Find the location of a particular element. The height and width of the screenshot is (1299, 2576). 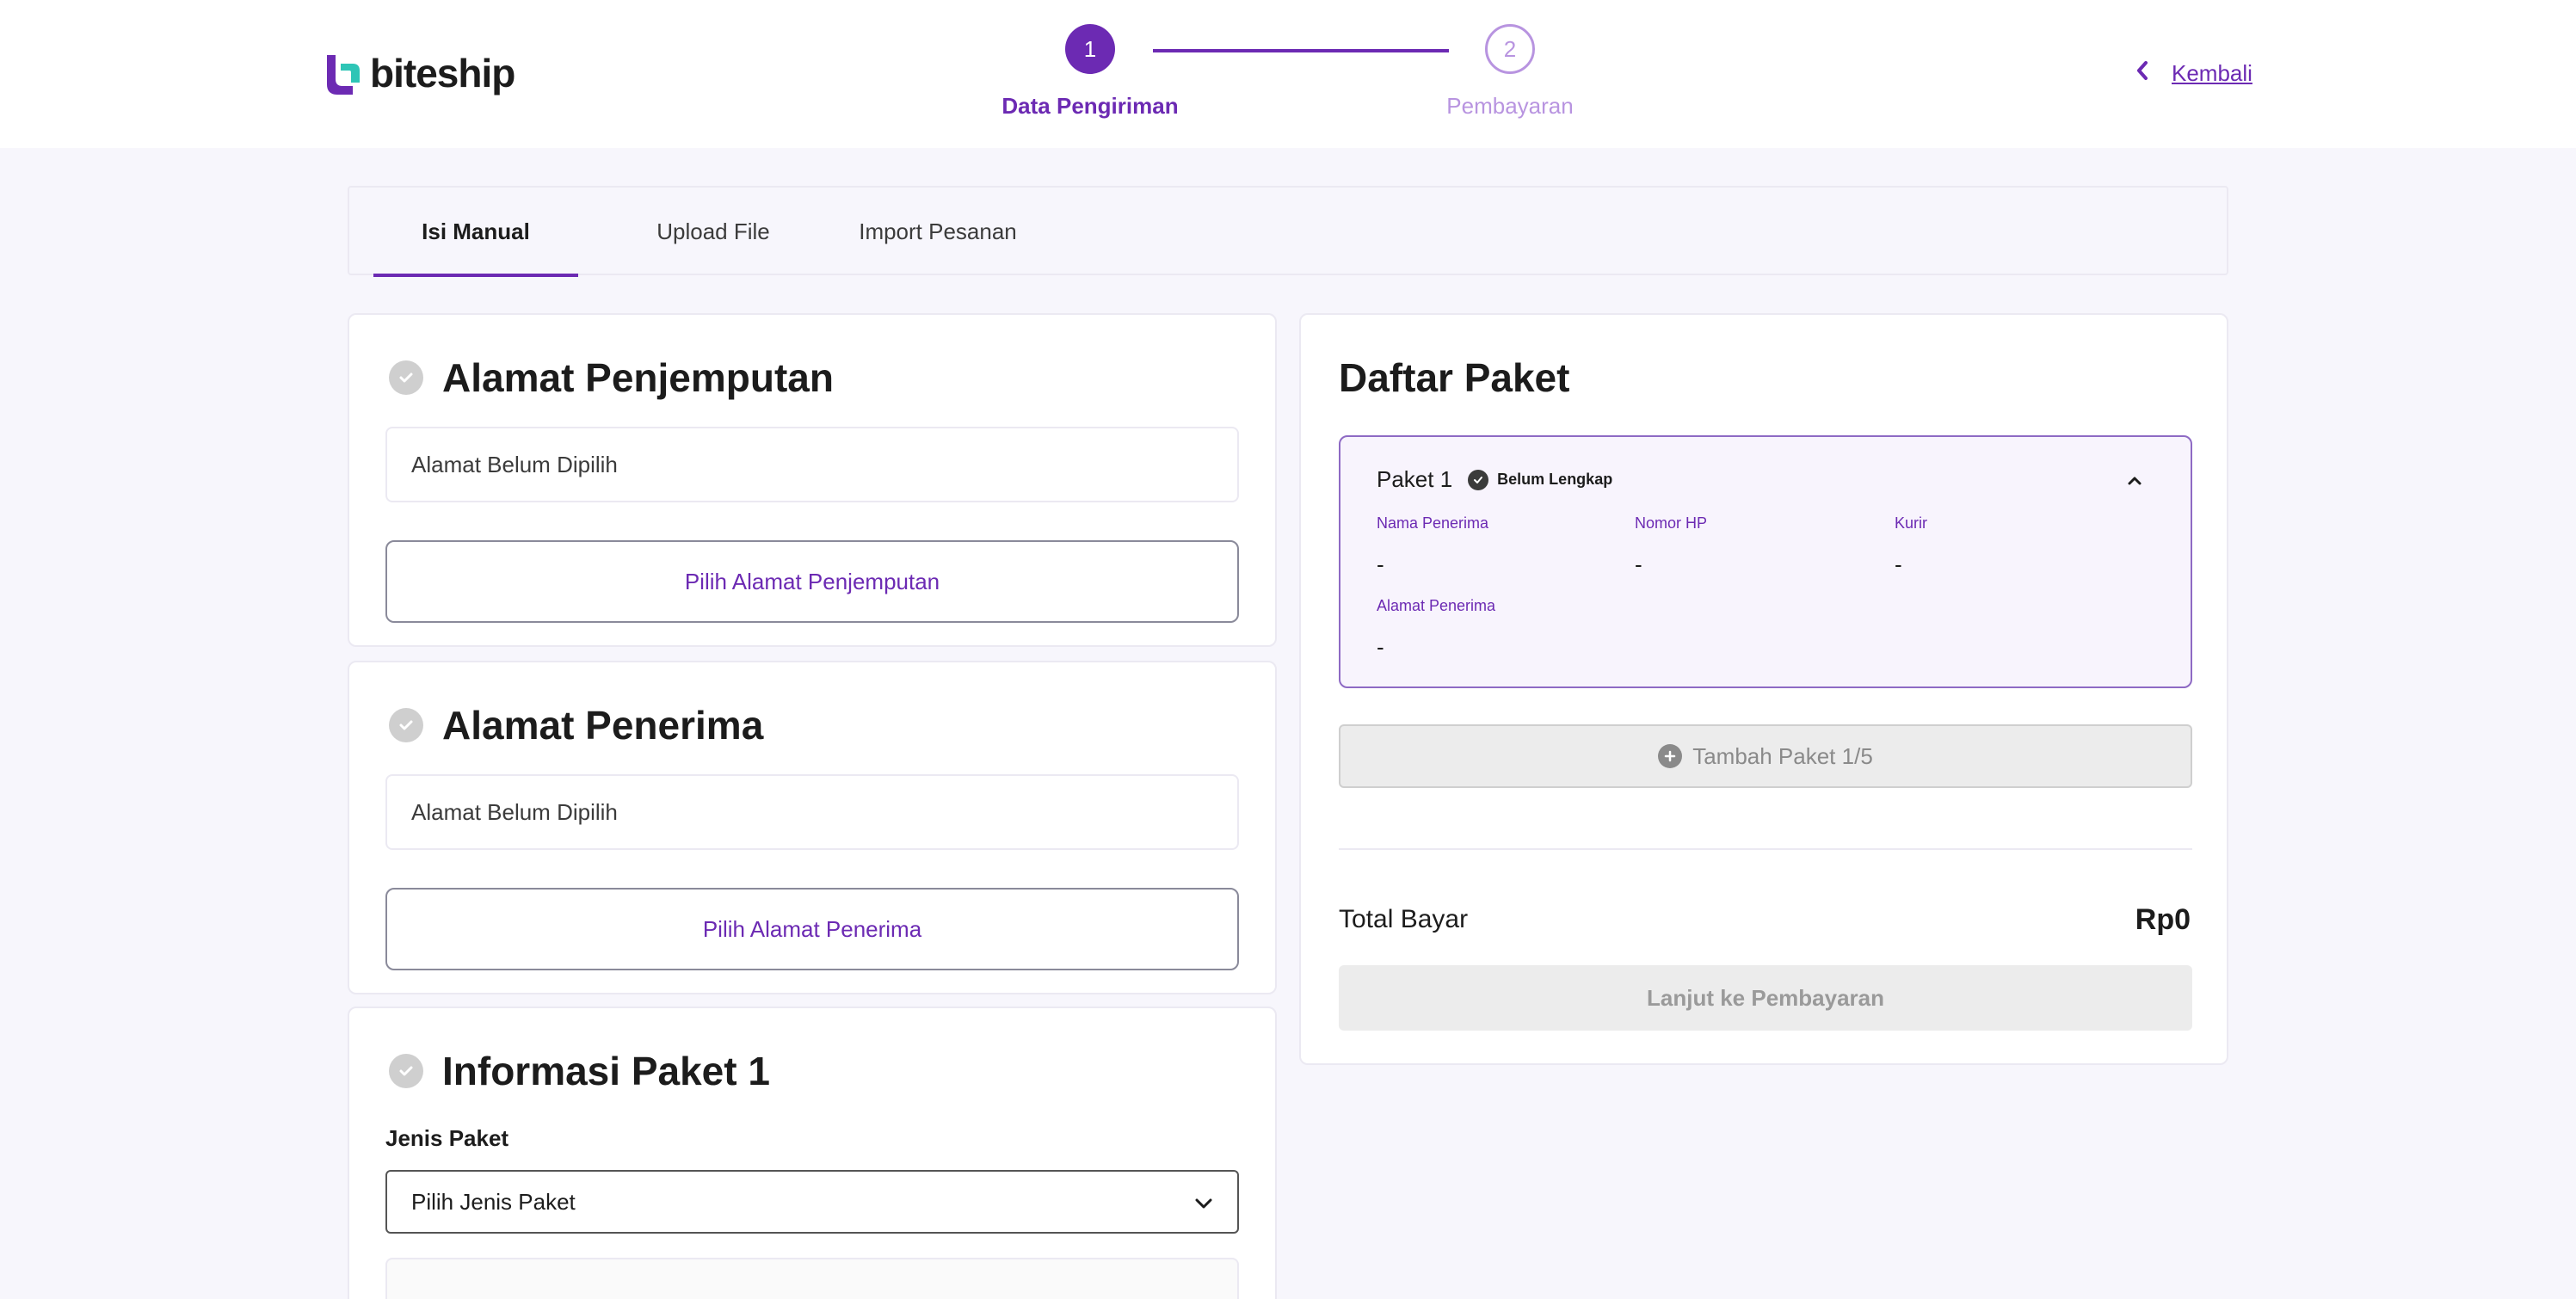

receiver-title: Alamat Penerima is located at coordinates (603, 725).